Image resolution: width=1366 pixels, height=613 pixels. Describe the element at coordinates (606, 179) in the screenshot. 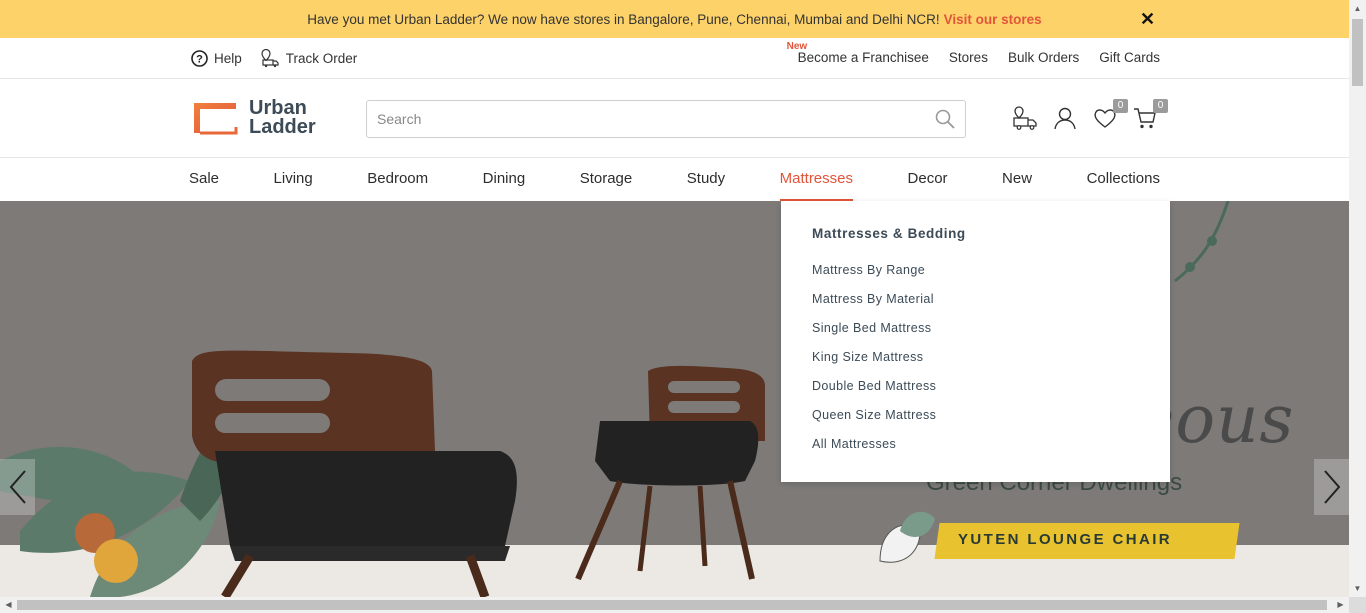

I see `nav-storage: Storage` at that location.